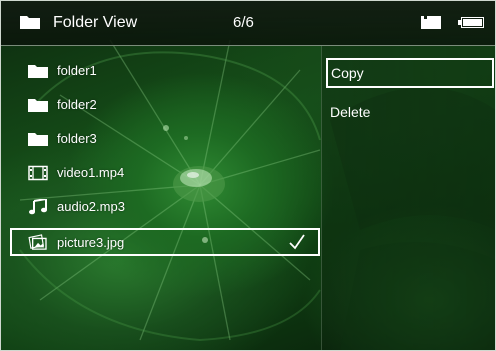 This screenshot has width=496, height=351. I want to click on list-item-label: picture3.jpg, so click(91, 242).